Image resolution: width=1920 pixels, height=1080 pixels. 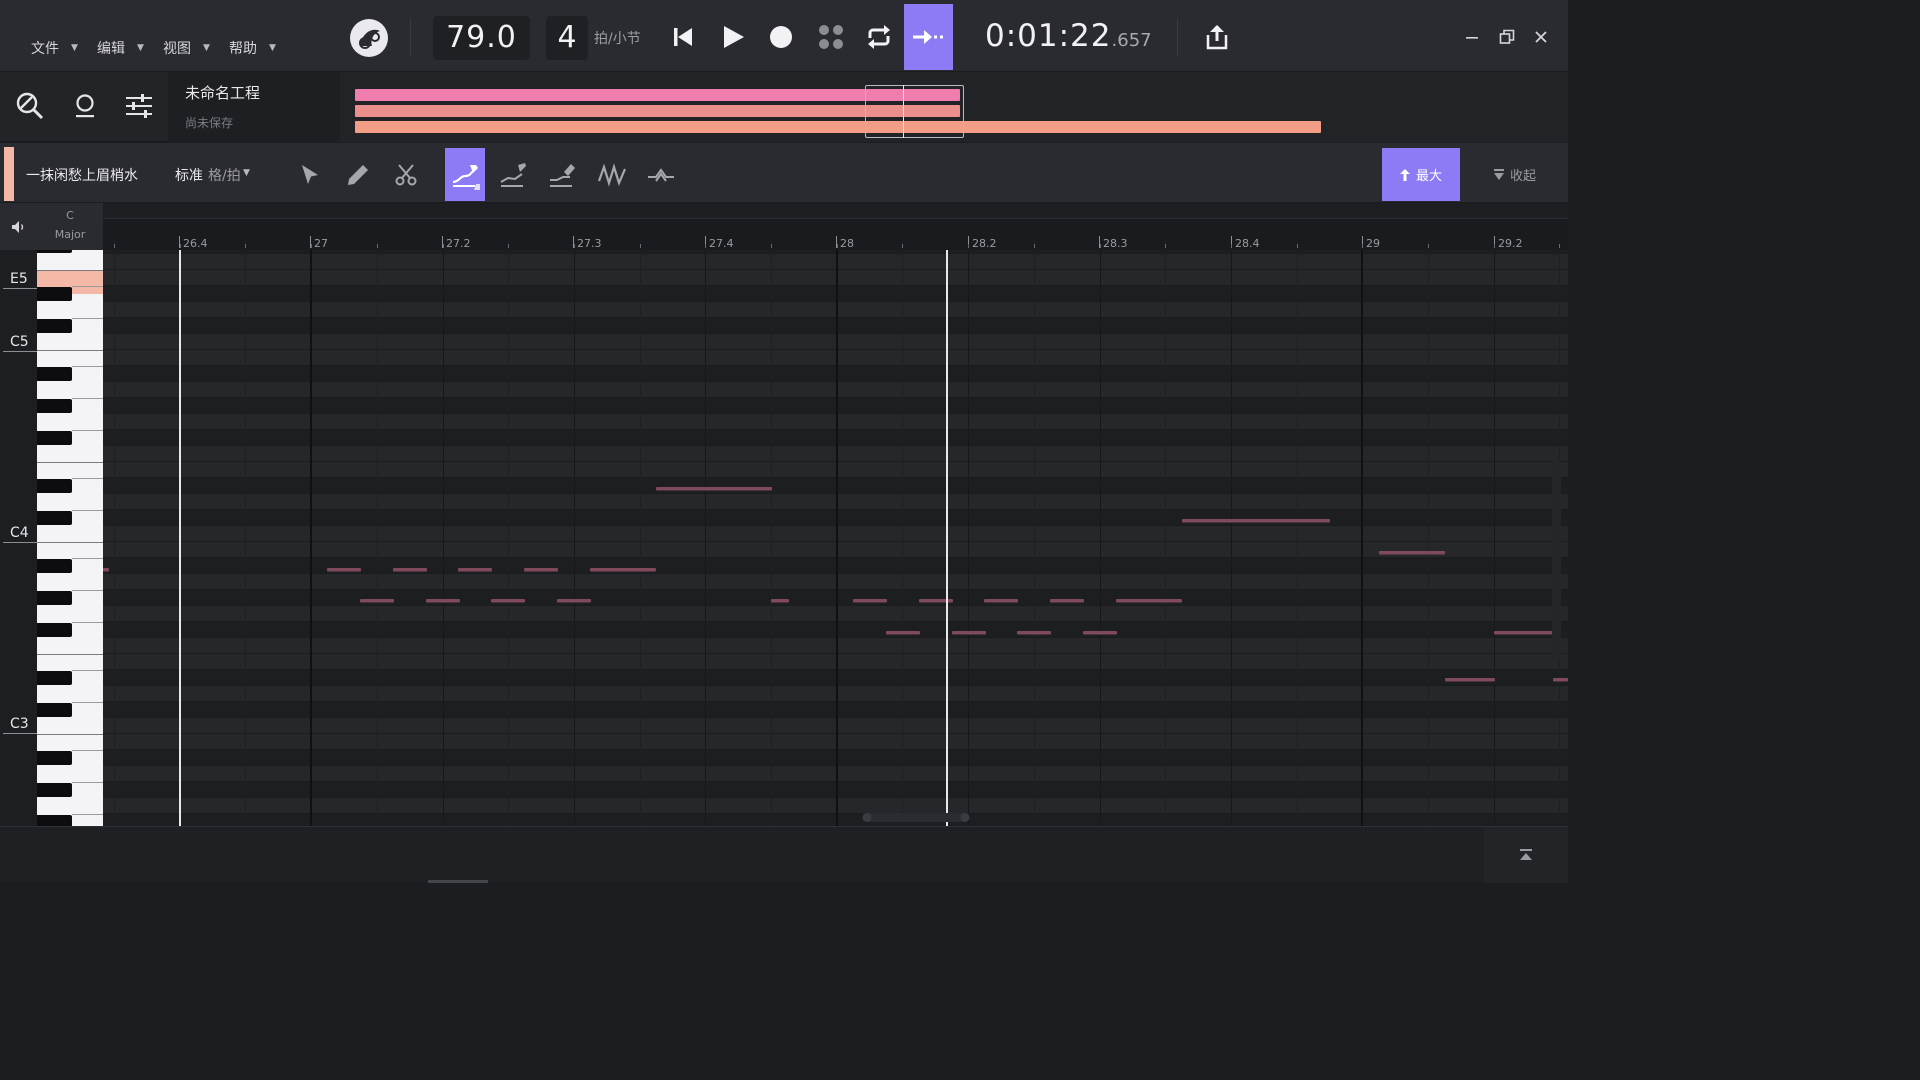 I want to click on vibrato-tool-button, so click(x=612, y=174).